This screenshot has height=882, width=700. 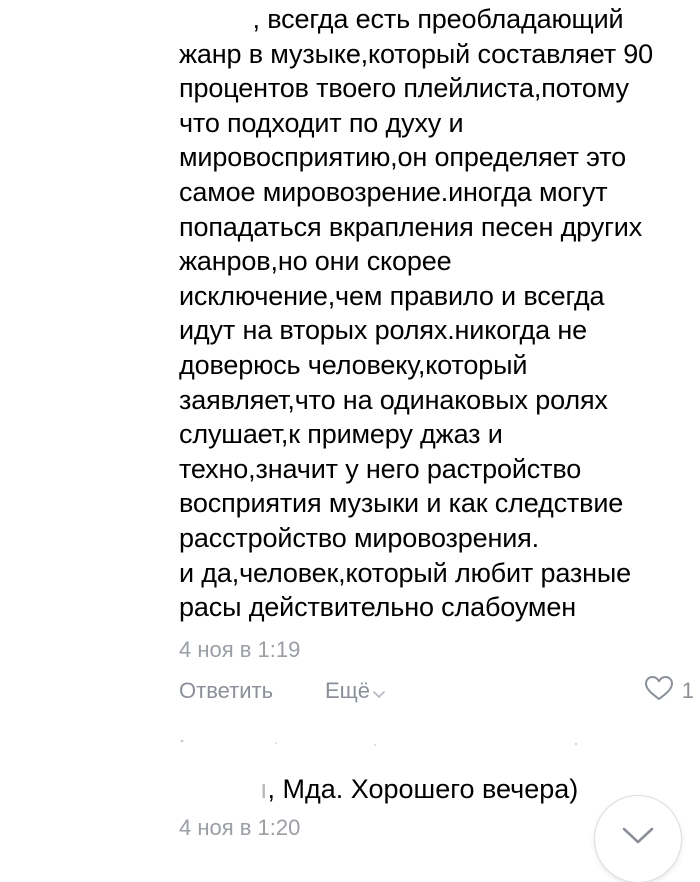 What do you see at coordinates (659, 691) in the screenshot?
I see `heart-icon` at bounding box center [659, 691].